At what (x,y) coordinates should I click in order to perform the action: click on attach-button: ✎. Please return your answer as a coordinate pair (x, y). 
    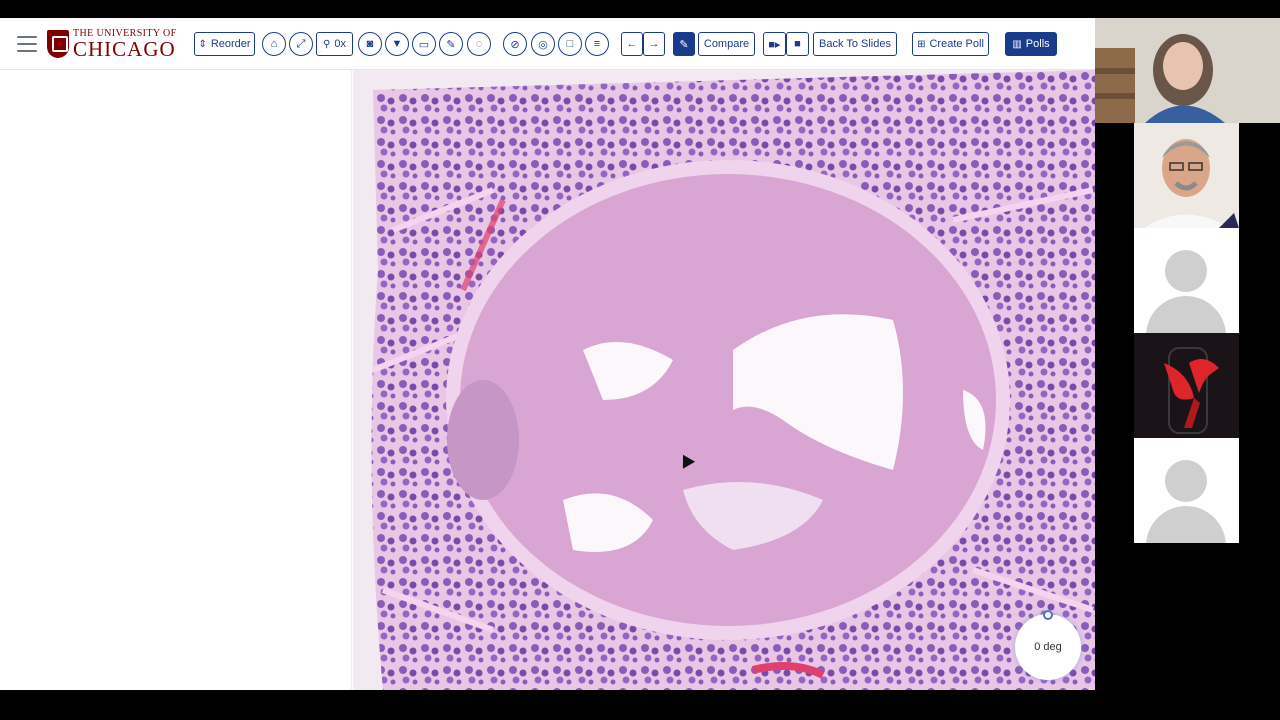
    Looking at the image, I should click on (684, 44).